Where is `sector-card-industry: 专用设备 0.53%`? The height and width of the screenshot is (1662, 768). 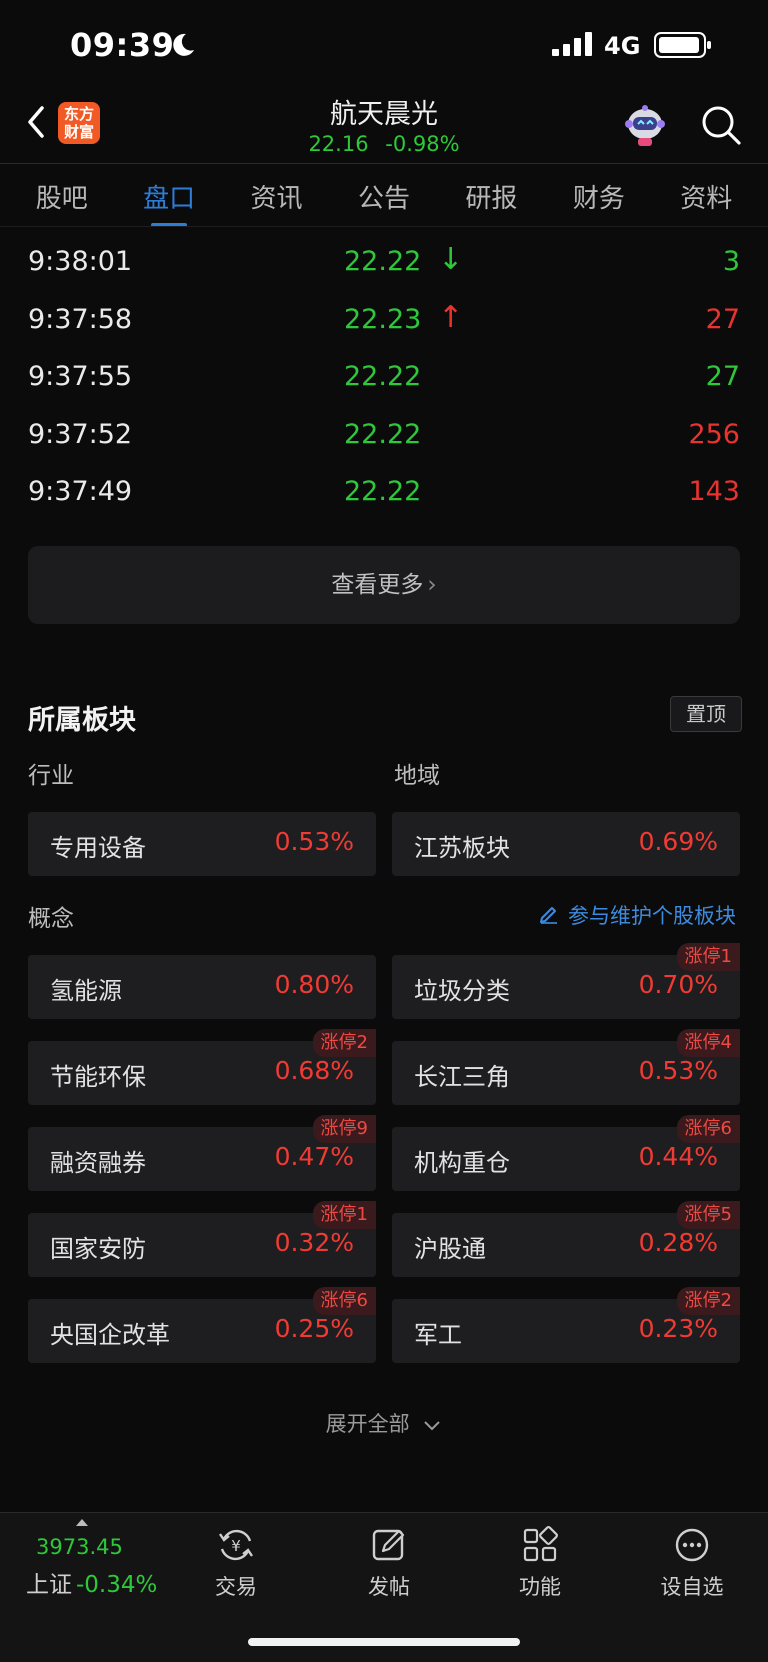
sector-card-industry: 专用设备 0.53% is located at coordinates (202, 844).